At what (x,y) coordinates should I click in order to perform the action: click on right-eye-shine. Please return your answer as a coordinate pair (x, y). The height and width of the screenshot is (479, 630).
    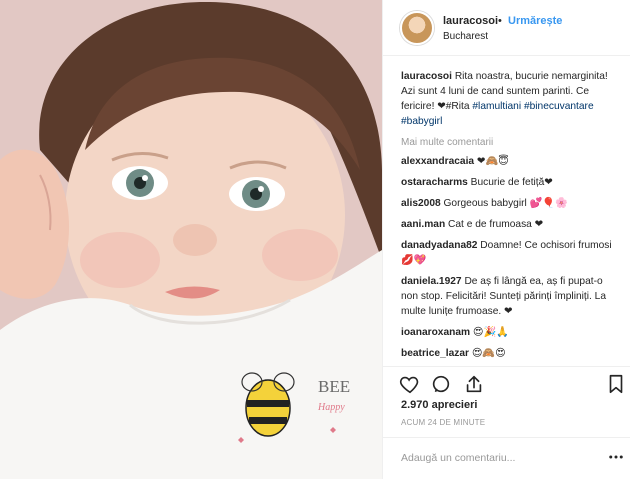
    Looking at the image, I should click on (261, 189).